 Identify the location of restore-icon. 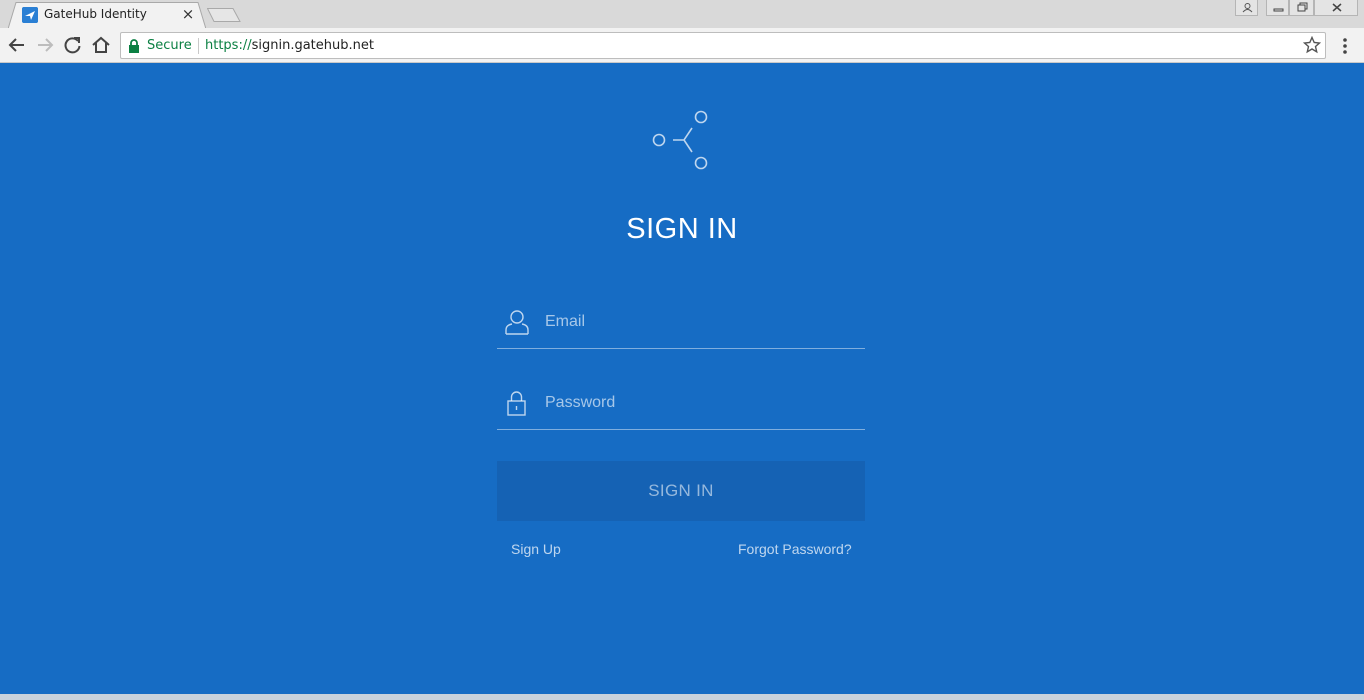
(1302, 7).